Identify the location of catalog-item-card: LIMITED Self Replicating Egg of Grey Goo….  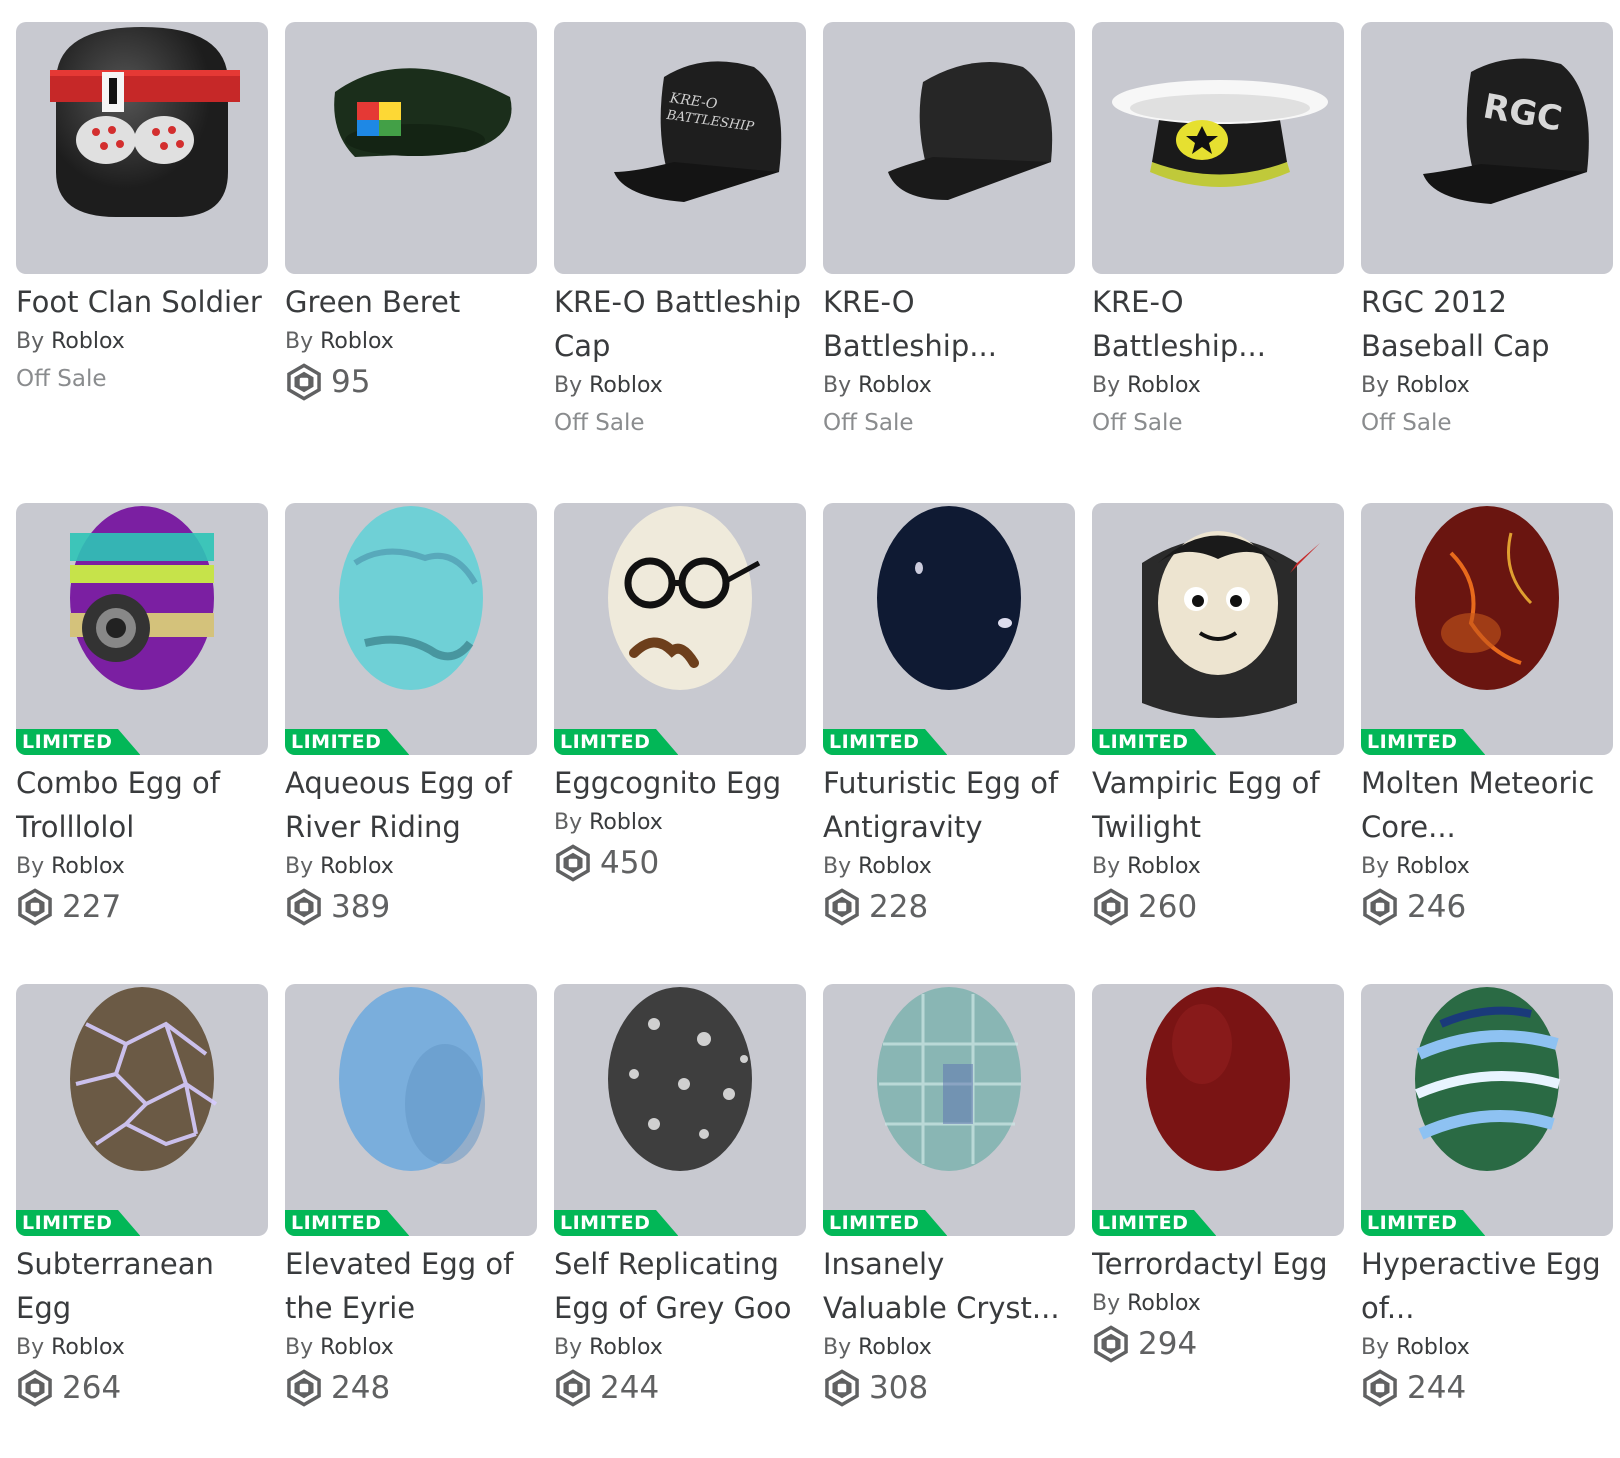
(680, 1196).